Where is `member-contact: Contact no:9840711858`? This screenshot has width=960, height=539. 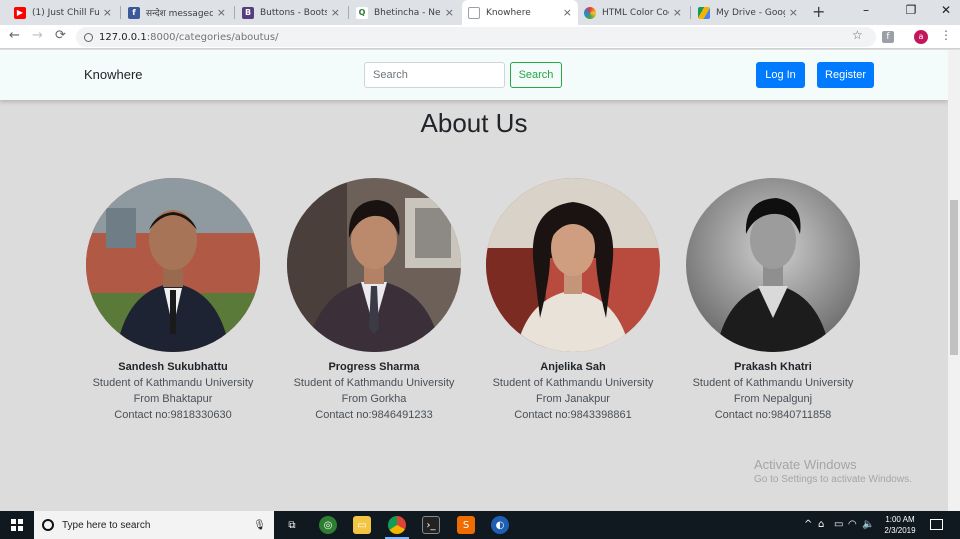
member-contact: Contact no:9840711858 is located at coordinates (773, 415).